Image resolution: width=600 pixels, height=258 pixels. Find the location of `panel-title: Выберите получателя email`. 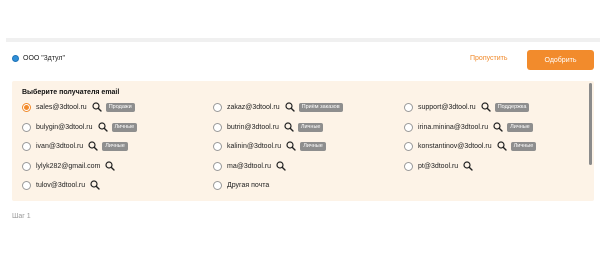

panel-title: Выберите получателя email is located at coordinates (71, 92).